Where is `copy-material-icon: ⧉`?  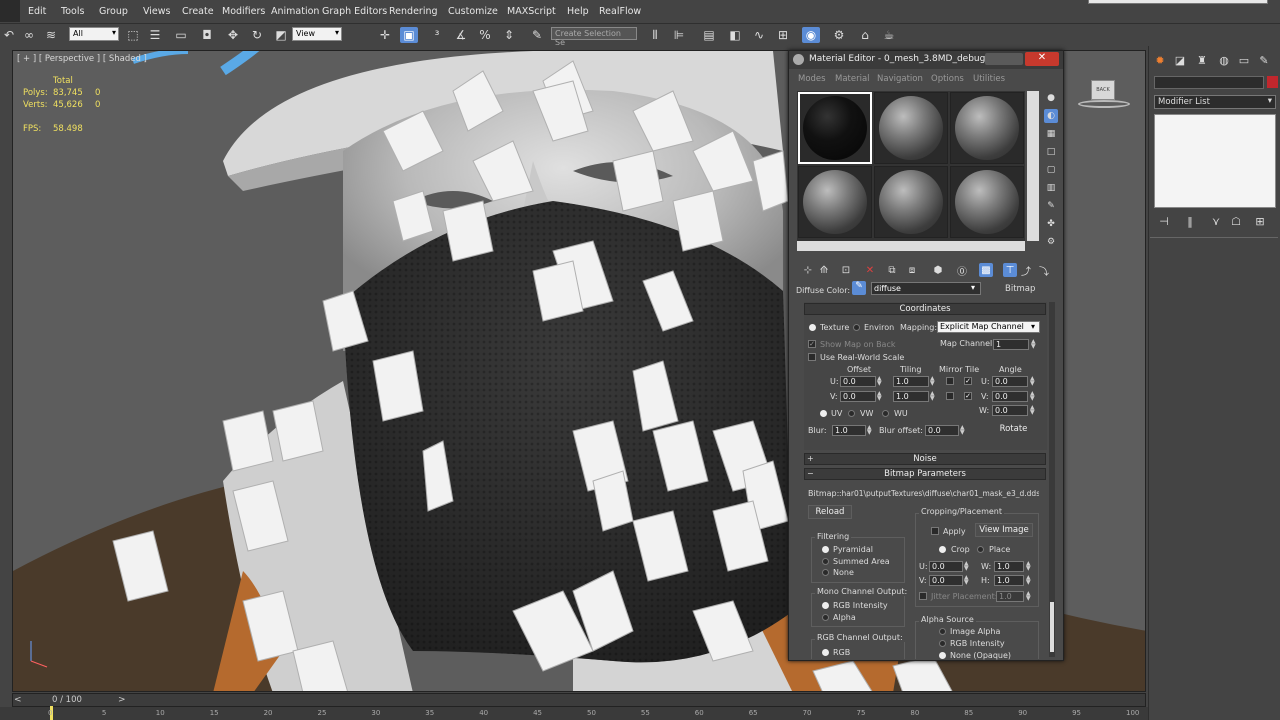
copy-material-icon: ⧉ is located at coordinates (892, 270).